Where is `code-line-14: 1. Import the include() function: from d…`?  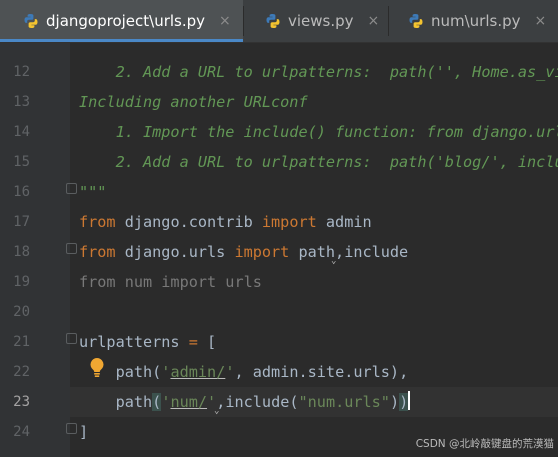
code-line-14: 1. Import the include() function: from d… is located at coordinates (318, 132).